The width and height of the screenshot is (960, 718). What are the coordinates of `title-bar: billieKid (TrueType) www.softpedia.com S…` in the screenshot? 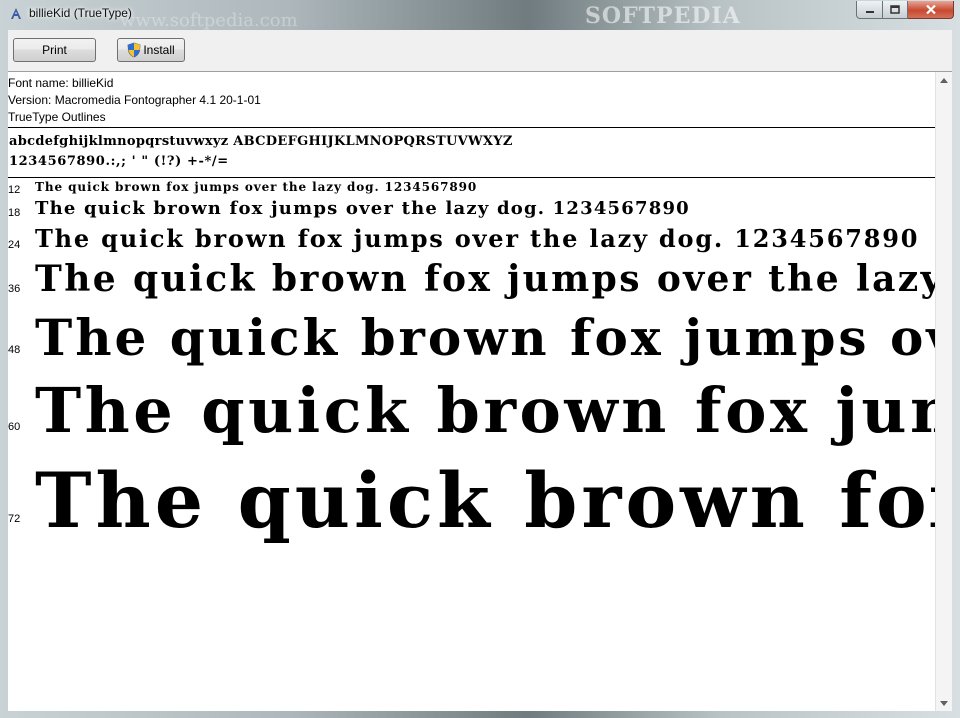 It's located at (480, 15).